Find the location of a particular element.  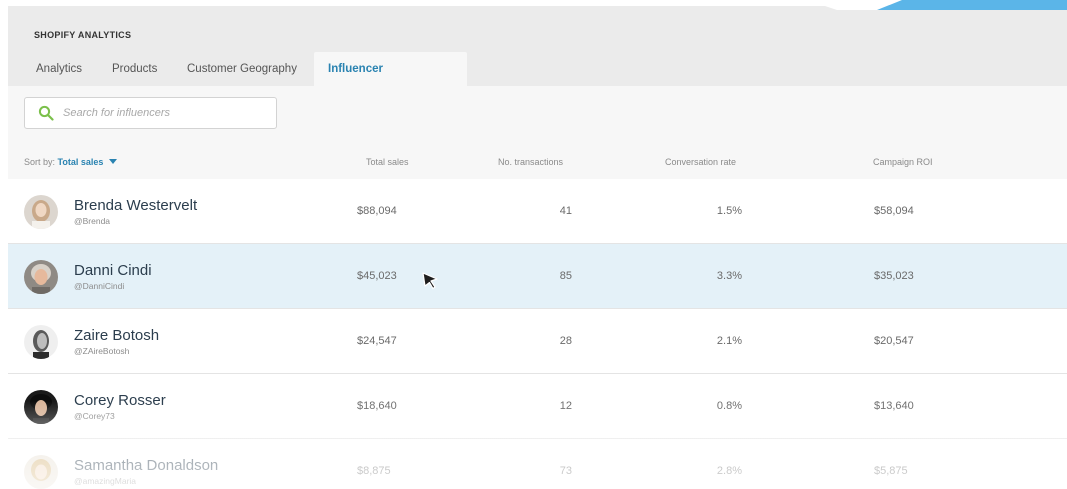

search-box is located at coordinates (150, 113).